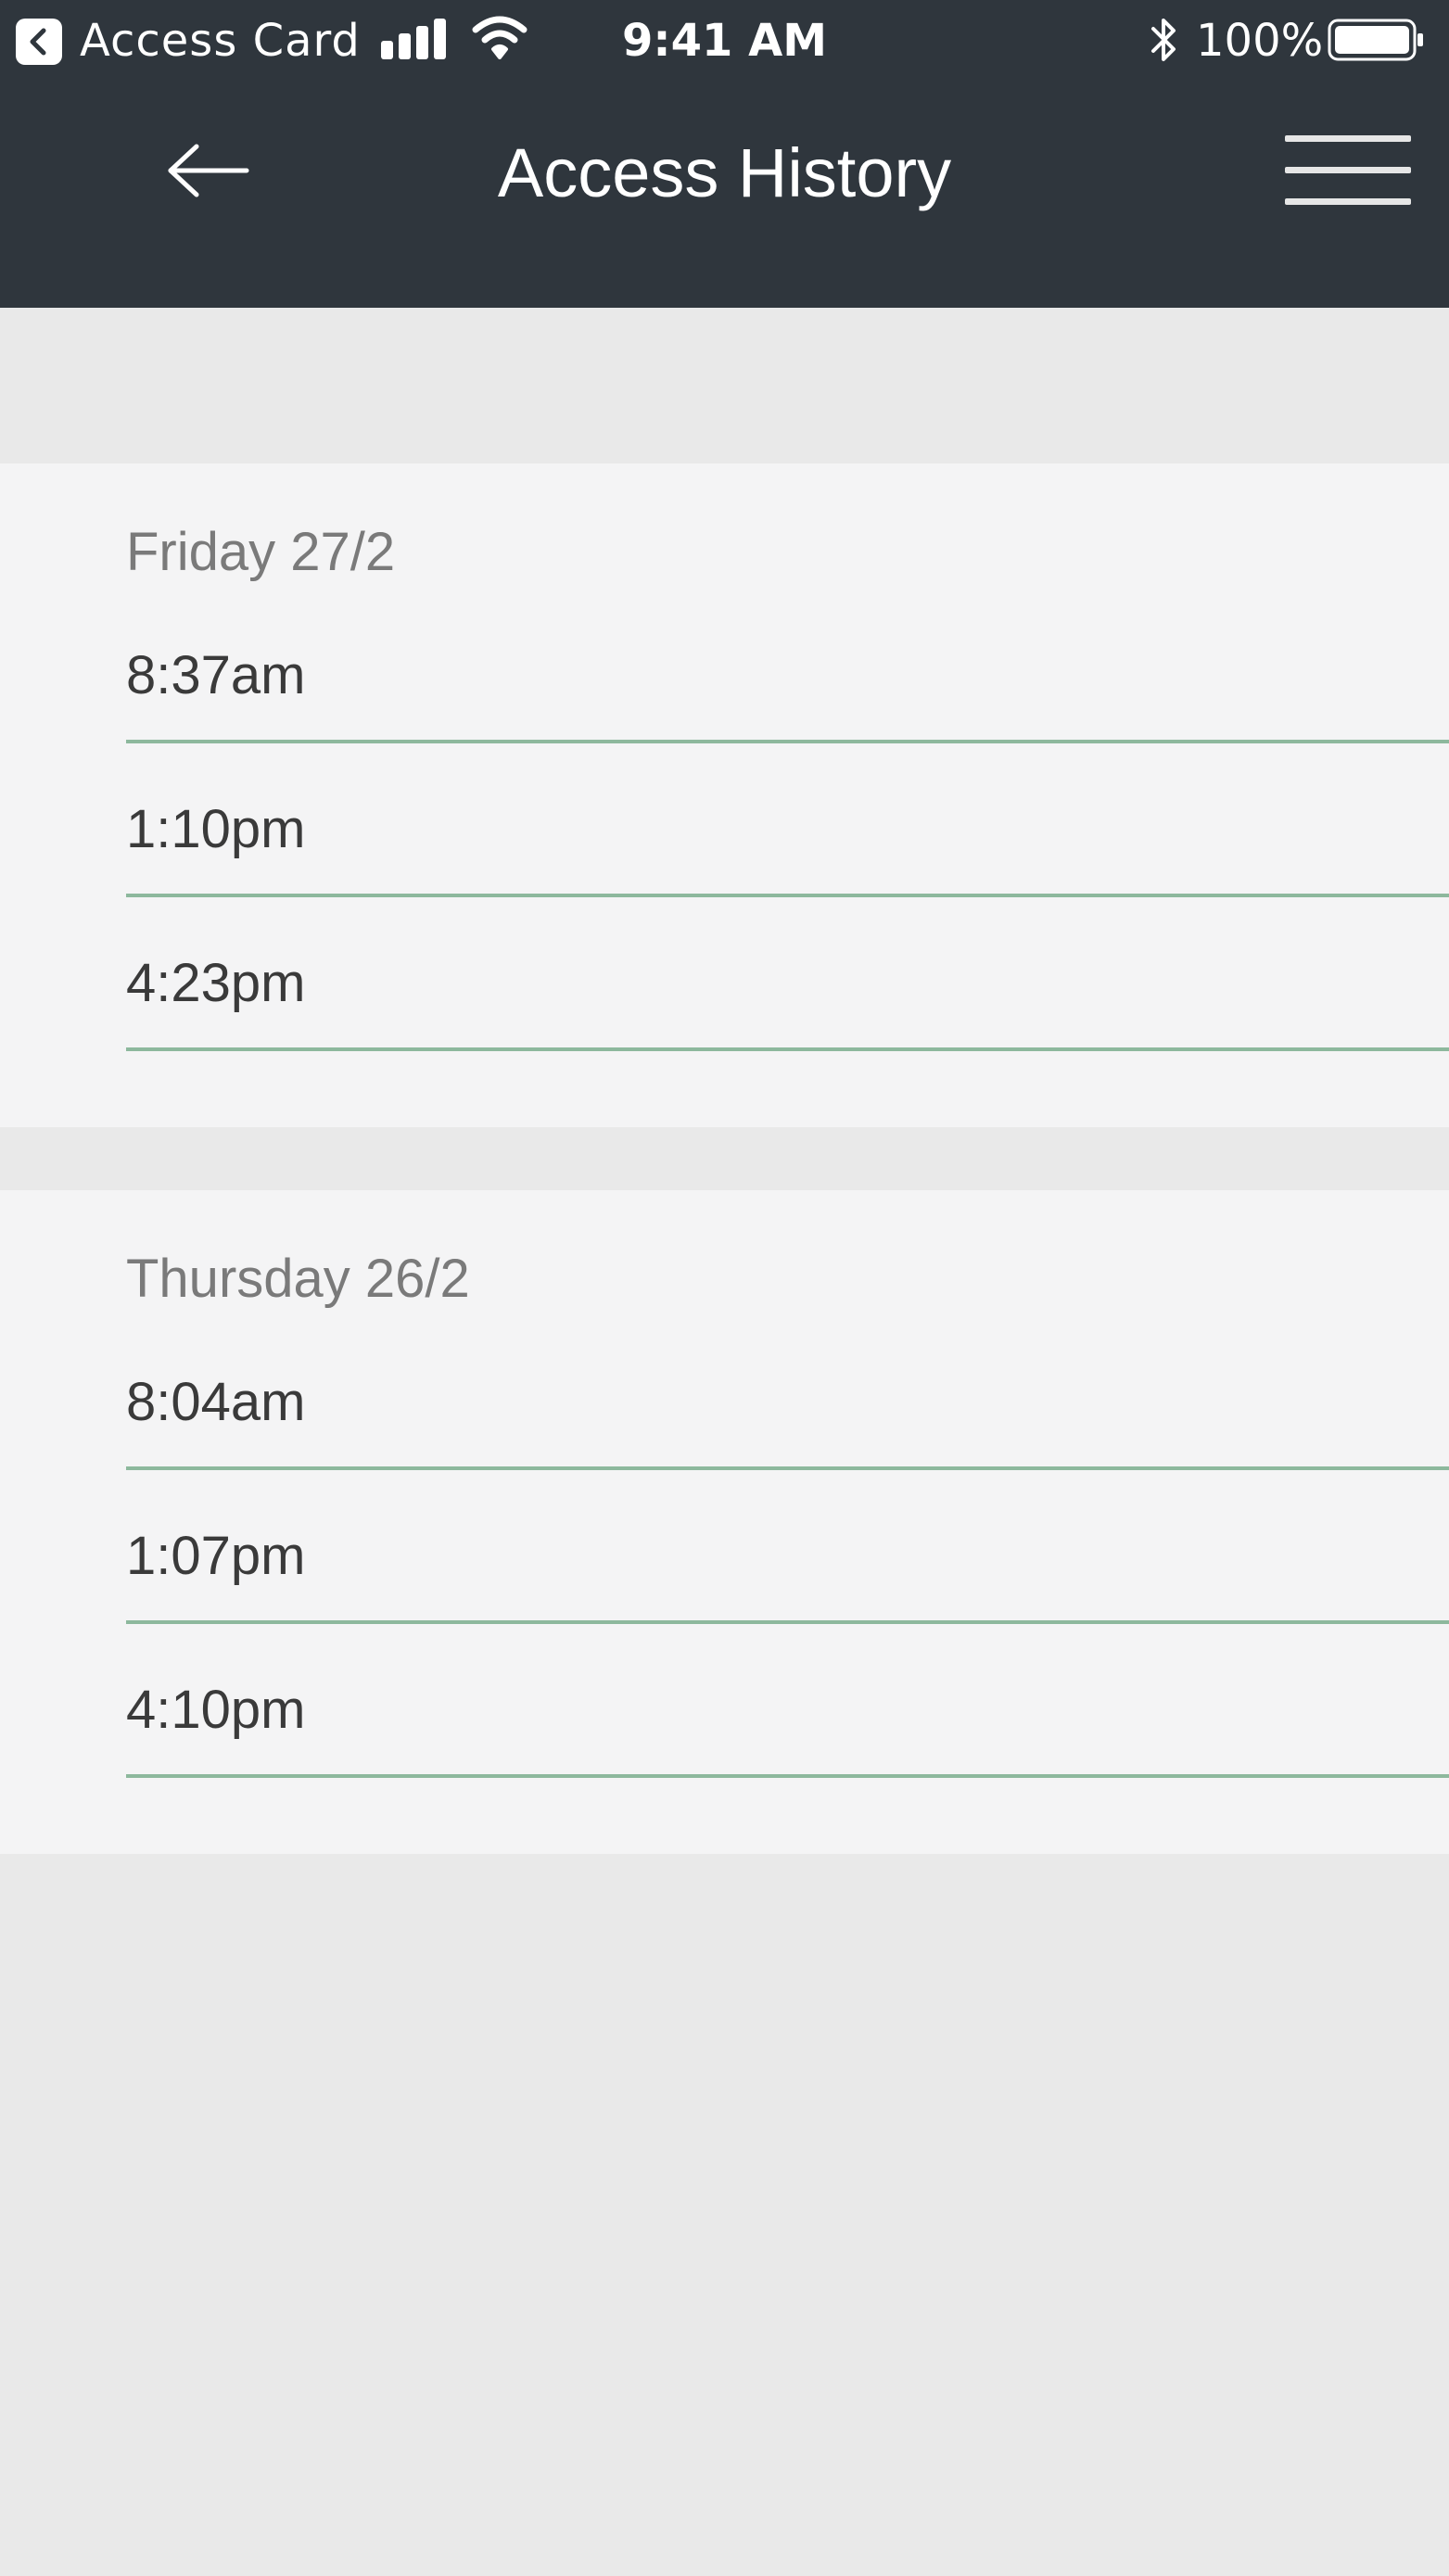  Describe the element at coordinates (787, 820) in the screenshot. I see `access-entry: 1:10pm` at that location.